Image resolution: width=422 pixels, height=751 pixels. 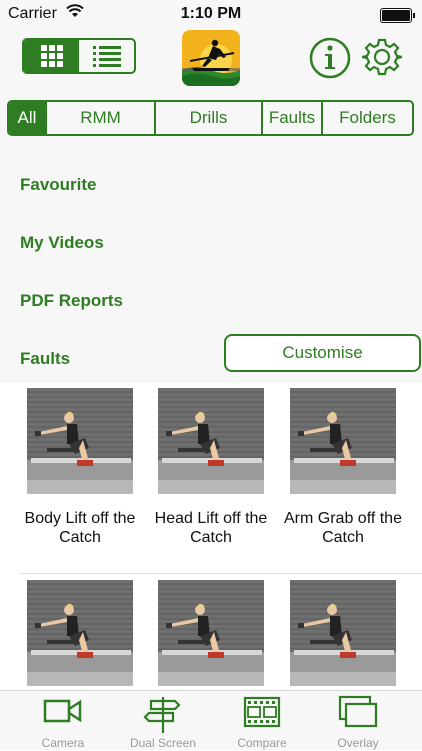 I want to click on tab-label: Dual Screen, so click(x=163, y=743).